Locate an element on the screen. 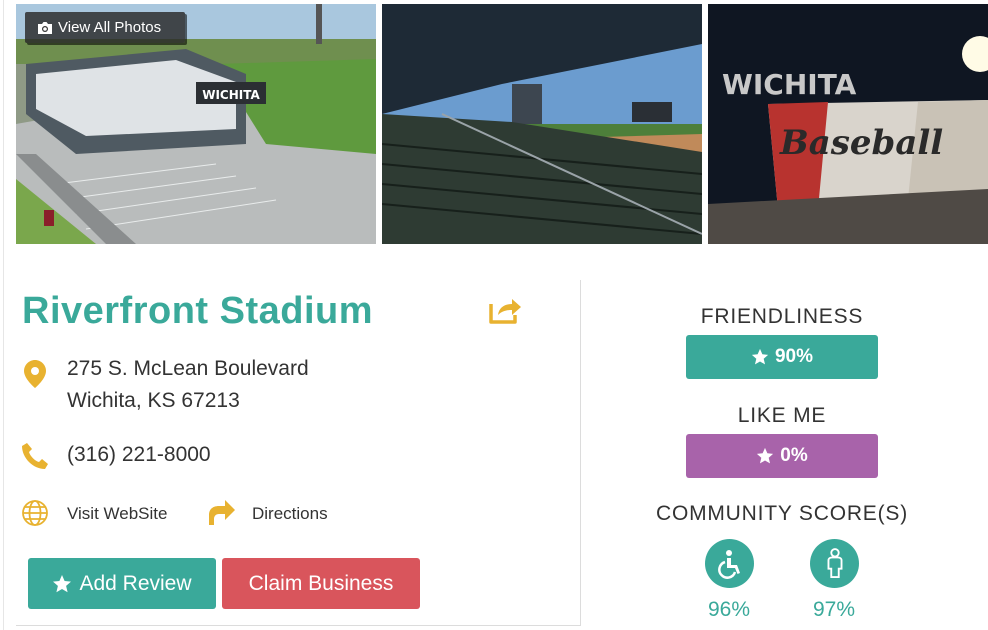 This screenshot has height=630, width=988. friendliness-score-badge: 90% is located at coordinates (782, 357).